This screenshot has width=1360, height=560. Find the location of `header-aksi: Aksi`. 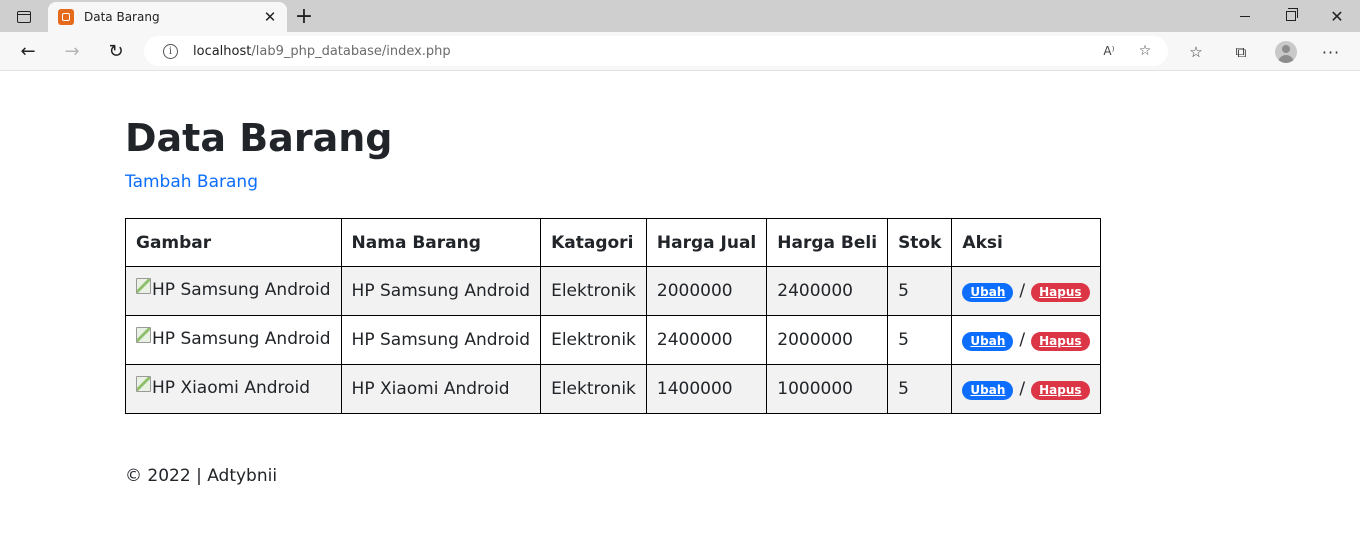

header-aksi: Aksi is located at coordinates (1026, 242).